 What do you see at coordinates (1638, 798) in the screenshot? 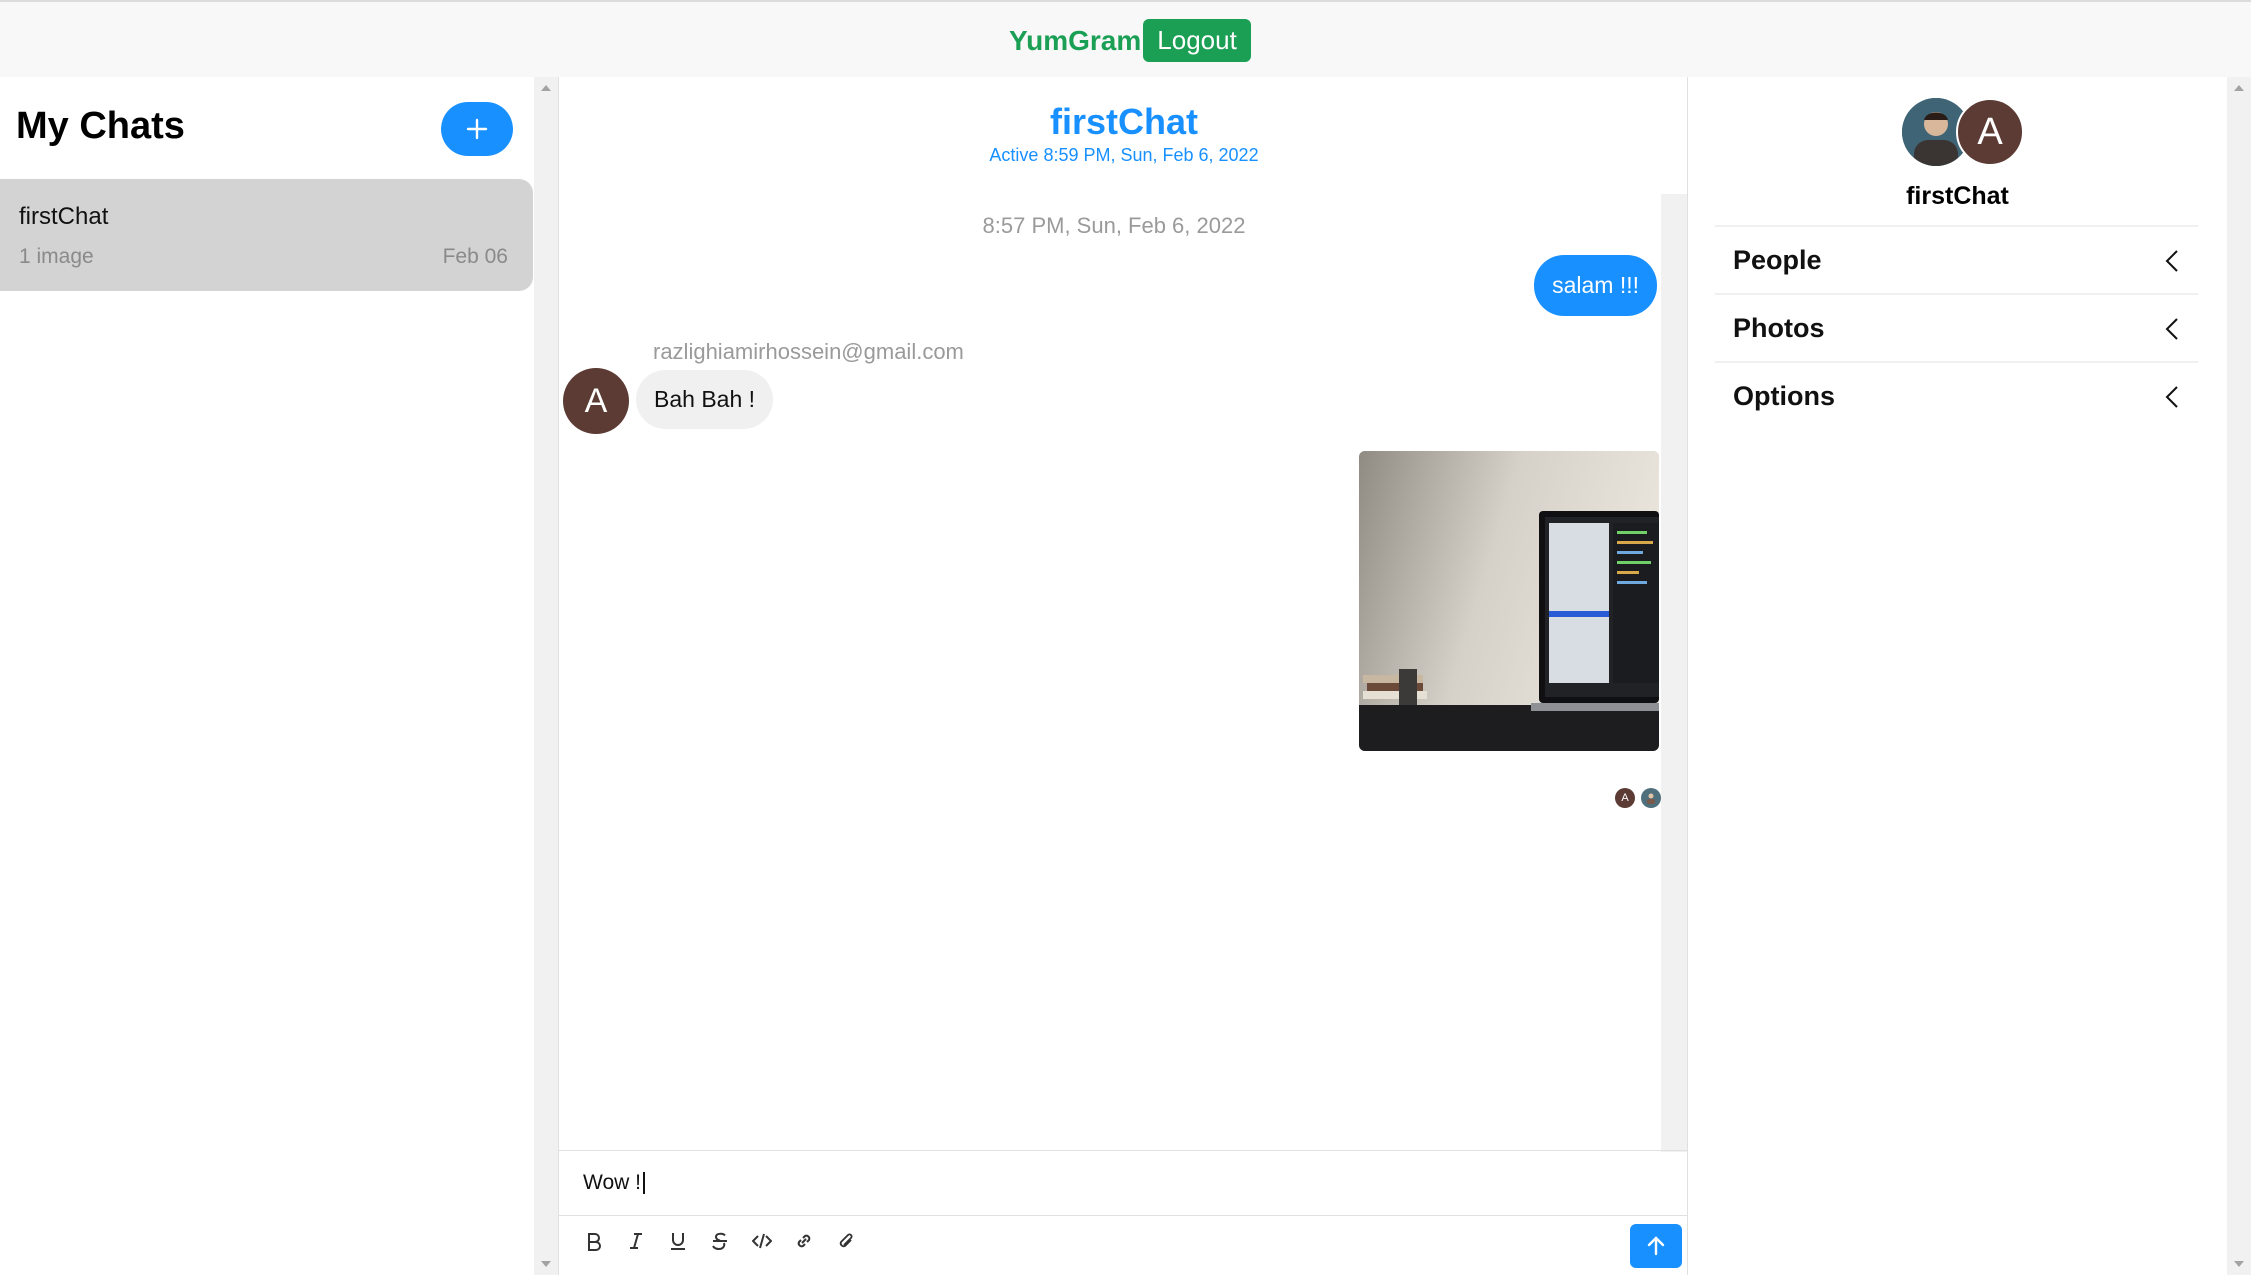
I see `read-receipts: A` at bounding box center [1638, 798].